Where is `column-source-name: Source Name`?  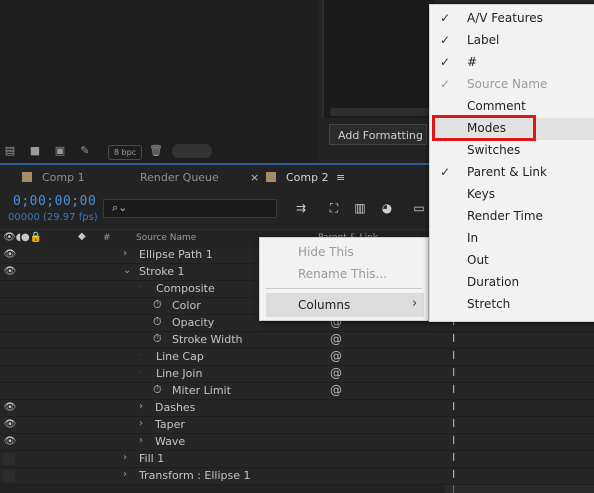
column-source-name: Source Name is located at coordinates (166, 238).